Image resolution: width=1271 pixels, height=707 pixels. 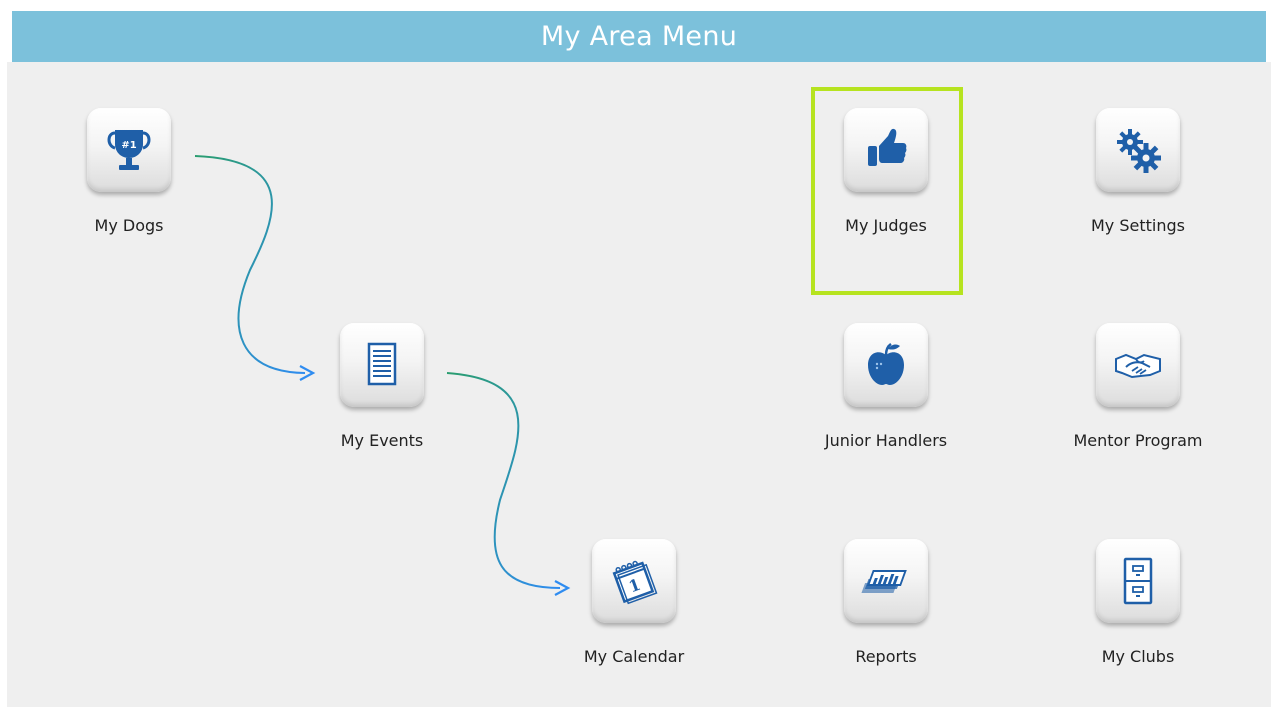 What do you see at coordinates (886, 365) in the screenshot?
I see `apple-icon` at bounding box center [886, 365].